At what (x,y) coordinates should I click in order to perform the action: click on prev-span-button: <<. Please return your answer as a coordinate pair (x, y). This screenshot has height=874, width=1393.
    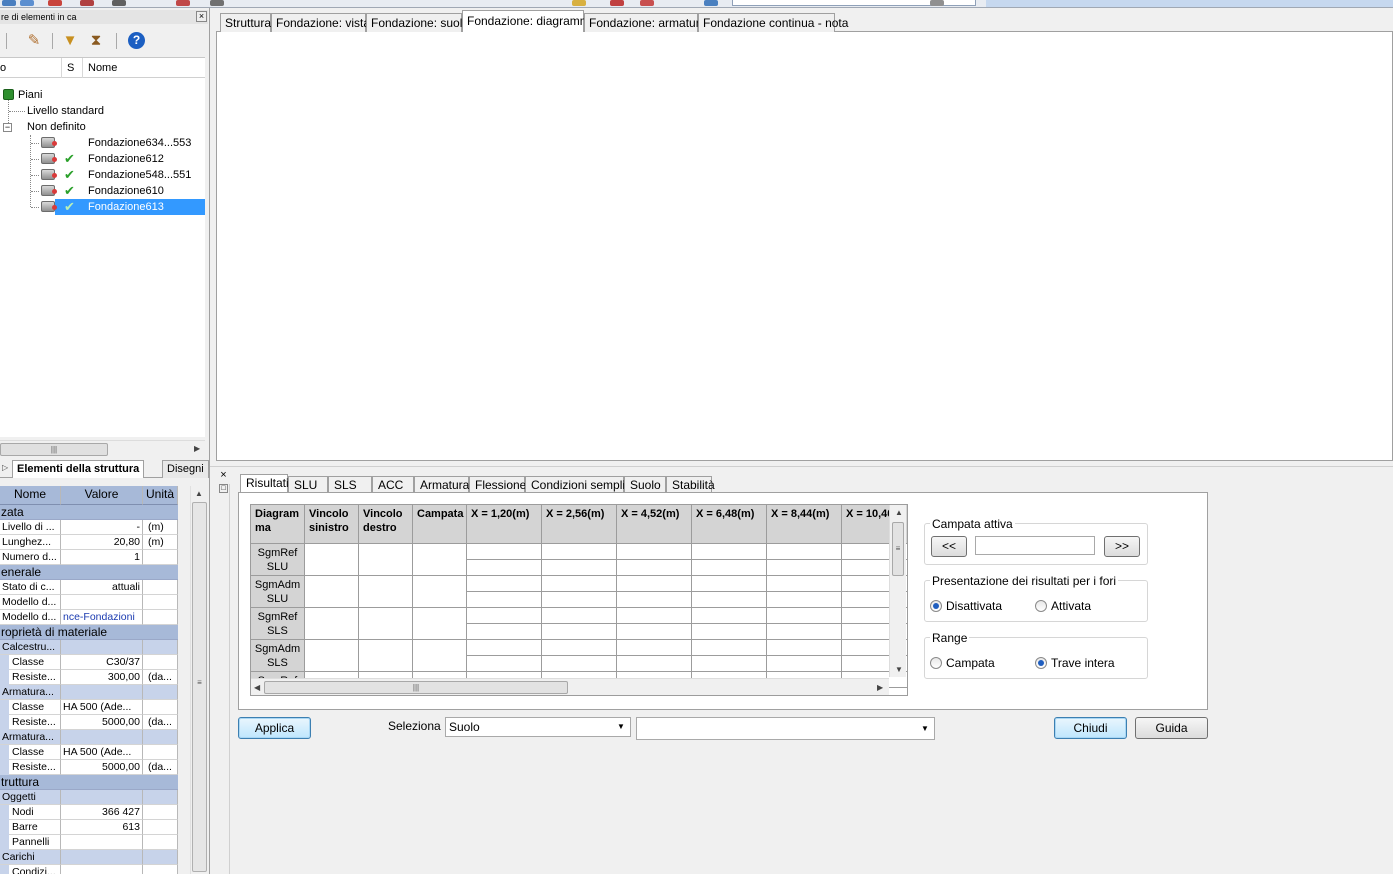
    Looking at the image, I should click on (949, 546).